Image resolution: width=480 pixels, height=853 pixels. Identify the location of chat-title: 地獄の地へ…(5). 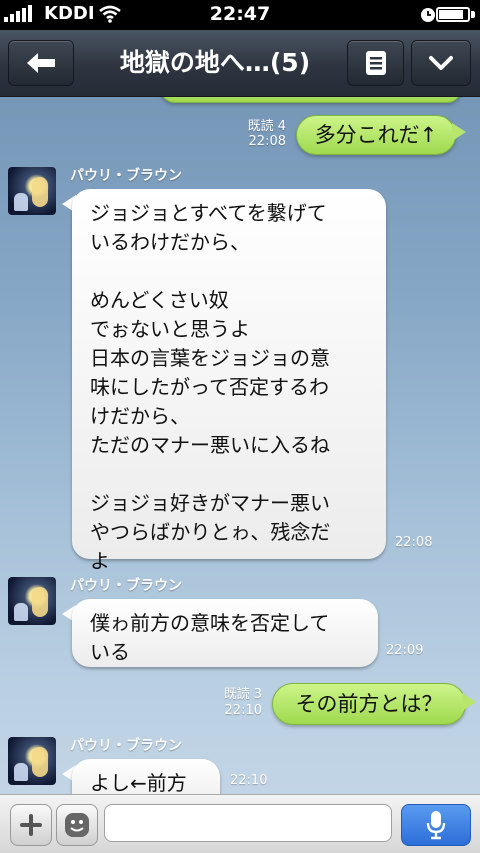
(215, 62).